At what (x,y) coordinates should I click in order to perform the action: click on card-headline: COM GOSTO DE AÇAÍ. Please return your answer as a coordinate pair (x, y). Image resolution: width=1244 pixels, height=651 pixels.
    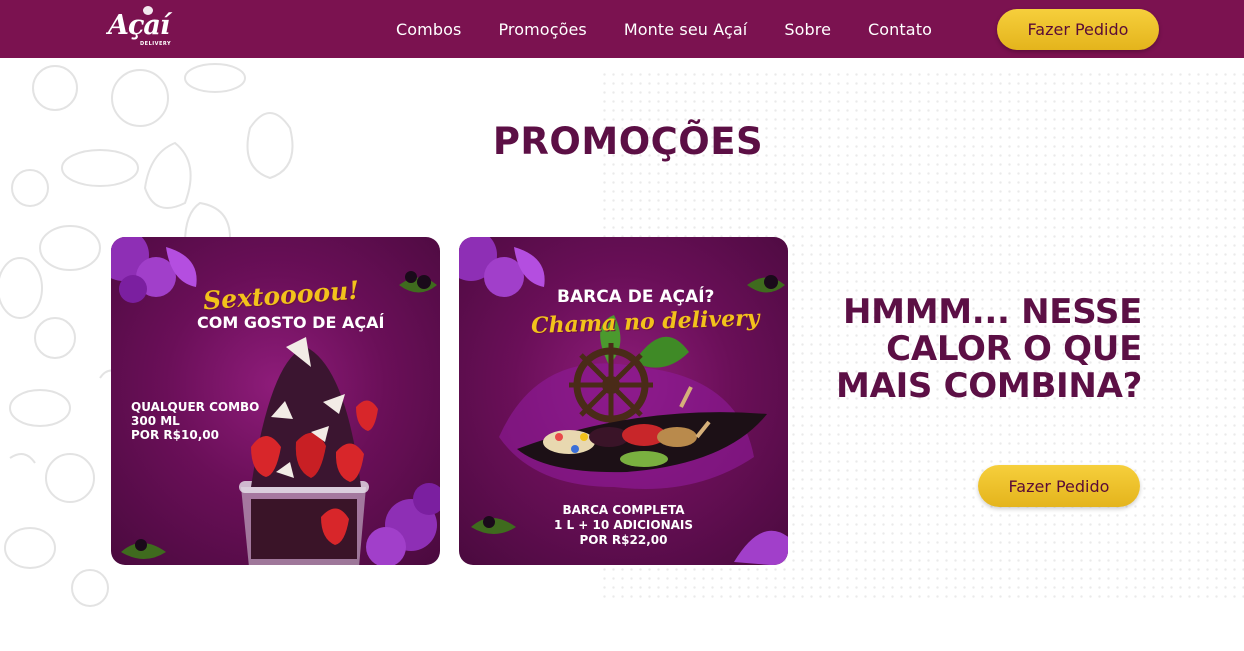
    Looking at the image, I should click on (291, 322).